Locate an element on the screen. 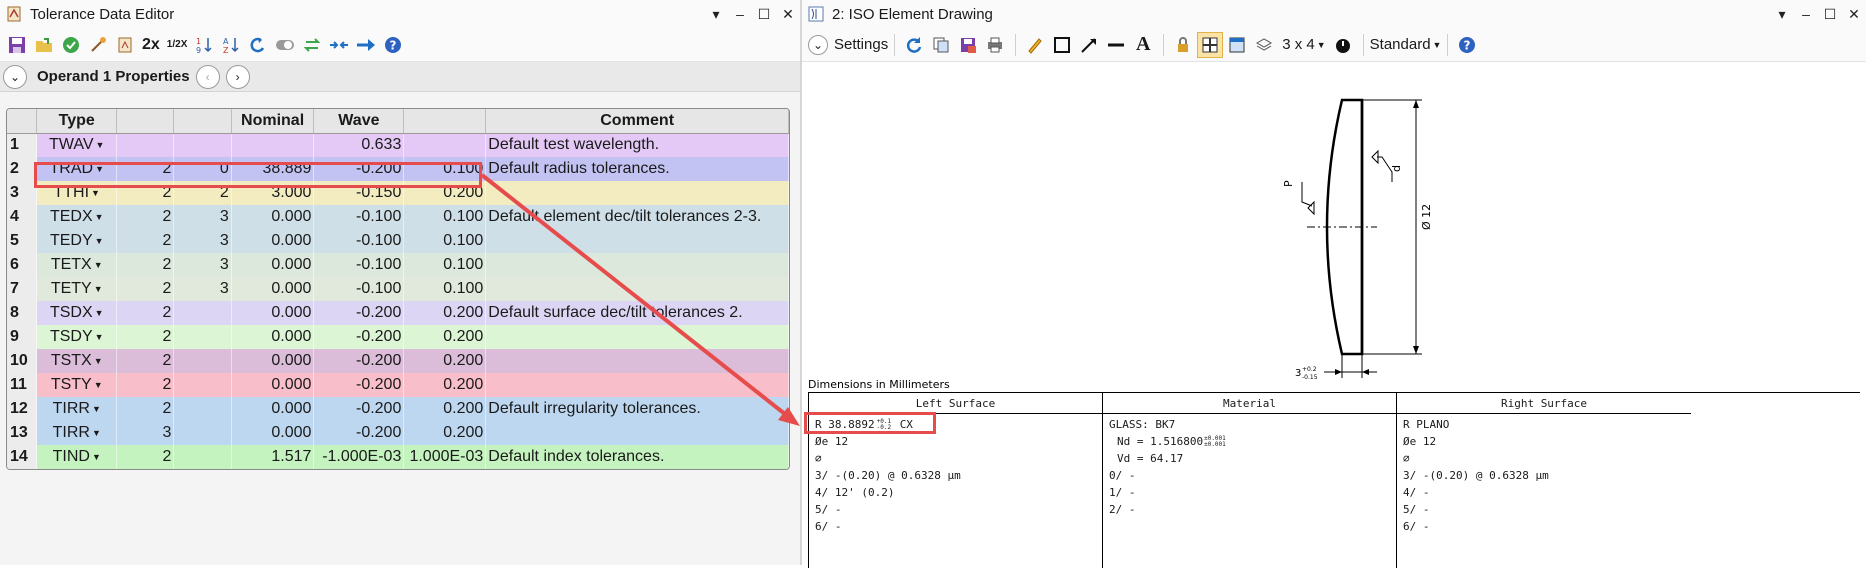 This screenshot has height=568, width=1866. operand-type-cell: TEDY ▼ is located at coordinates (77, 241).